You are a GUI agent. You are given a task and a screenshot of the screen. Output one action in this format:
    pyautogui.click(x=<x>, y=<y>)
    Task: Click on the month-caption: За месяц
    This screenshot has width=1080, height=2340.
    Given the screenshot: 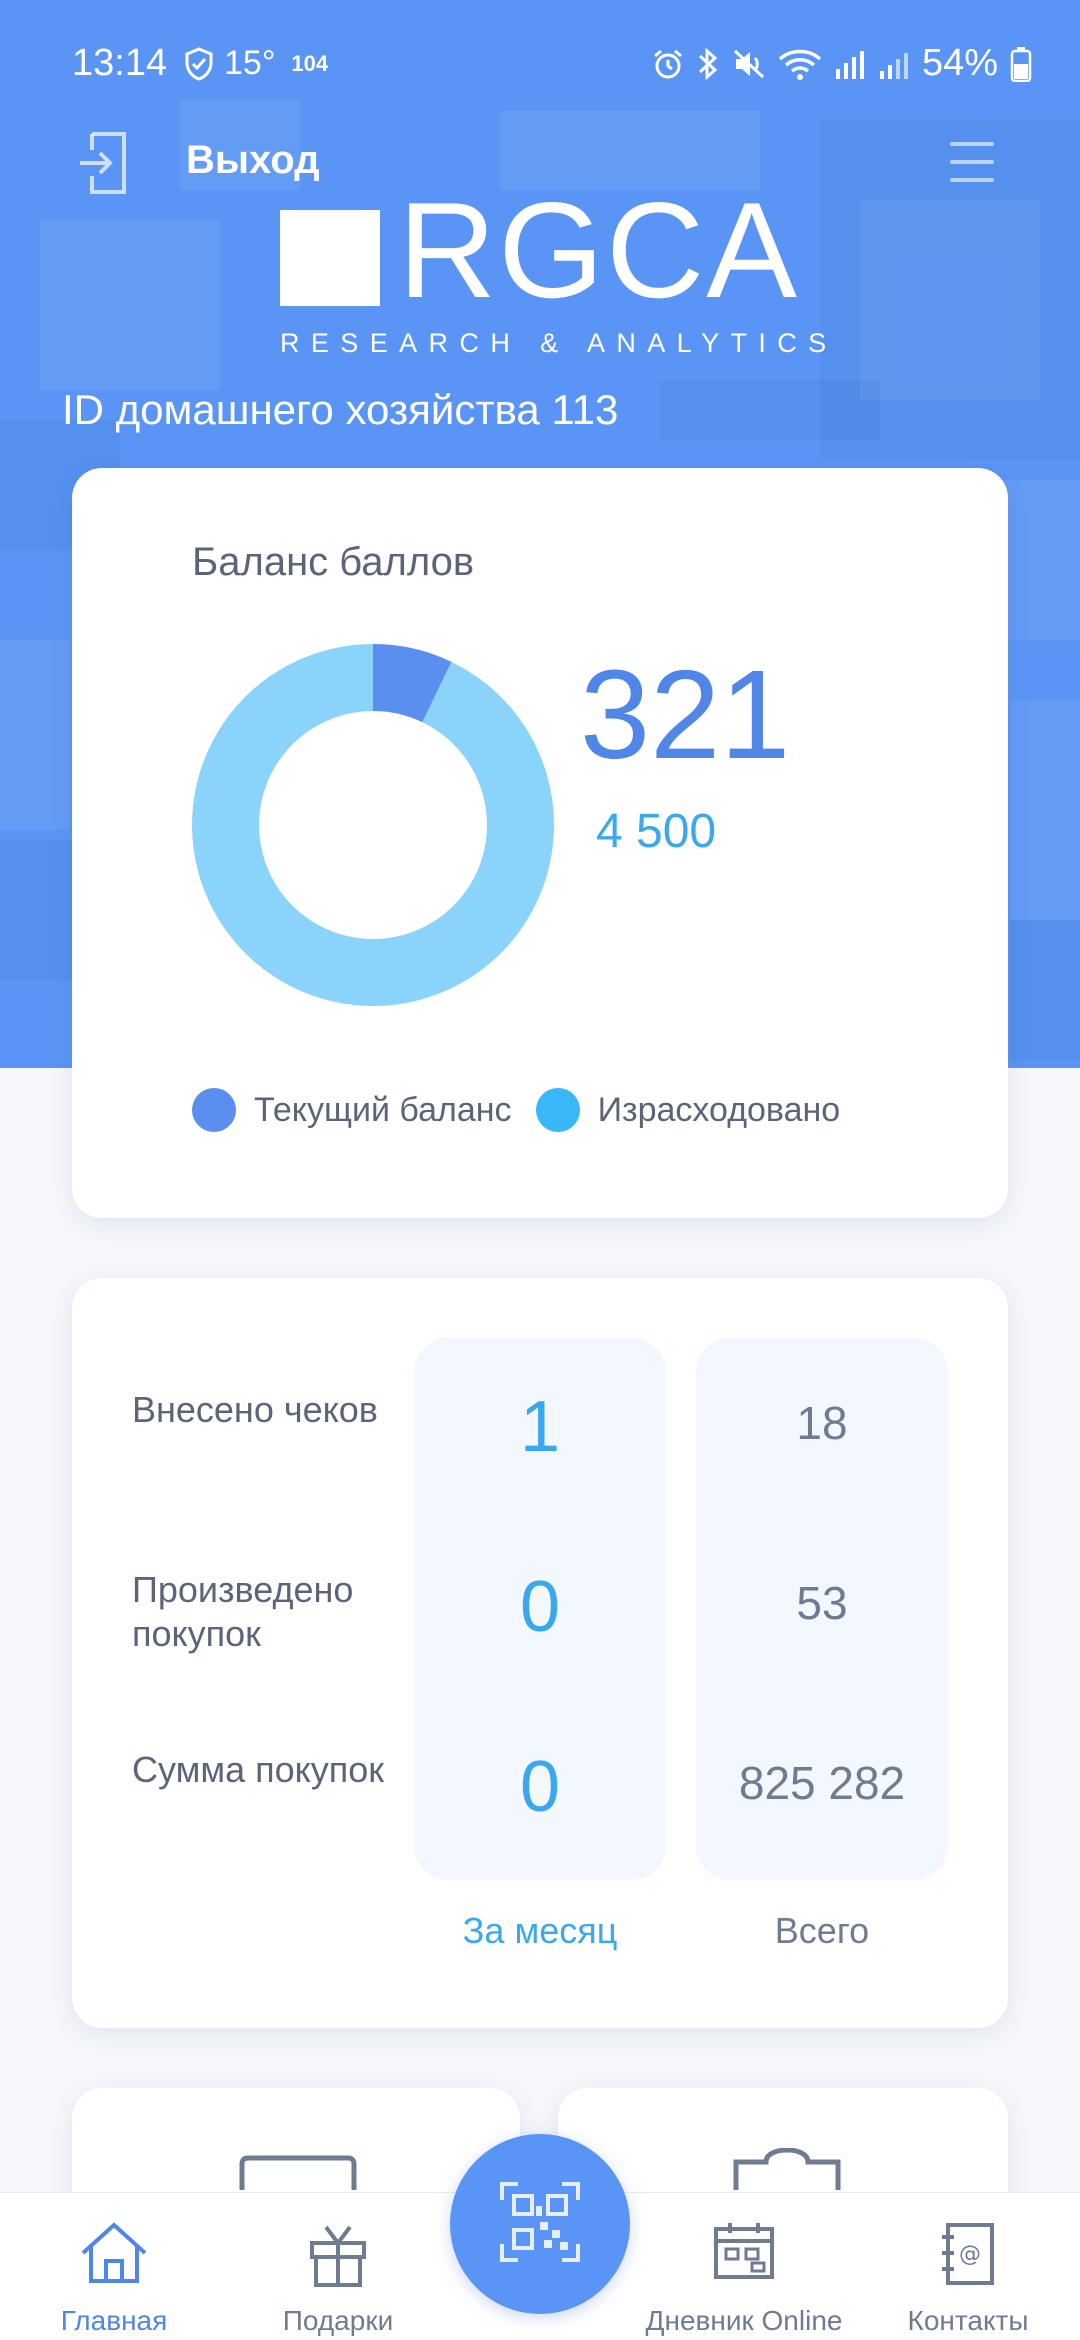 What is the action you would take?
    pyautogui.click(x=540, y=1930)
    